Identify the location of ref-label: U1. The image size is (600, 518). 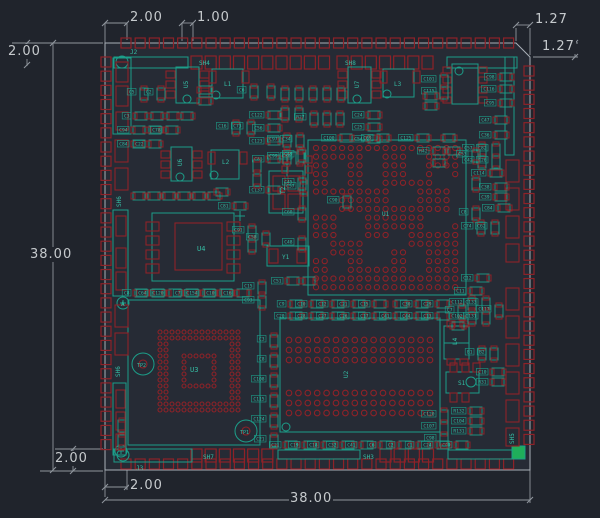
(386, 214).